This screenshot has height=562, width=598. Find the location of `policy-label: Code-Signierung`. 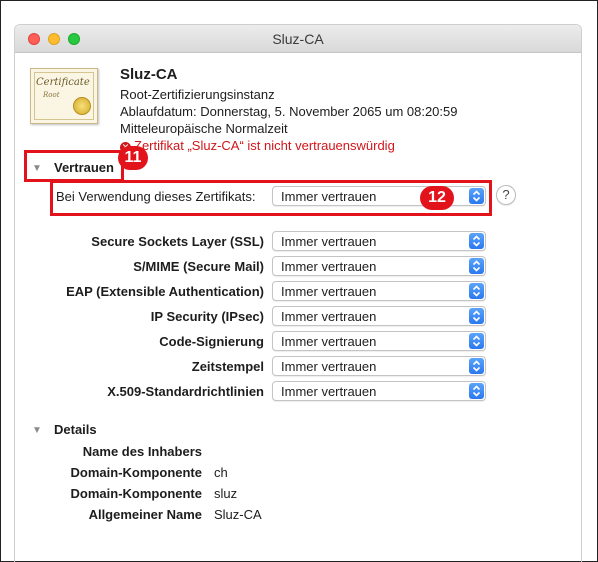

policy-label: Code-Signierung is located at coordinates (211, 341).